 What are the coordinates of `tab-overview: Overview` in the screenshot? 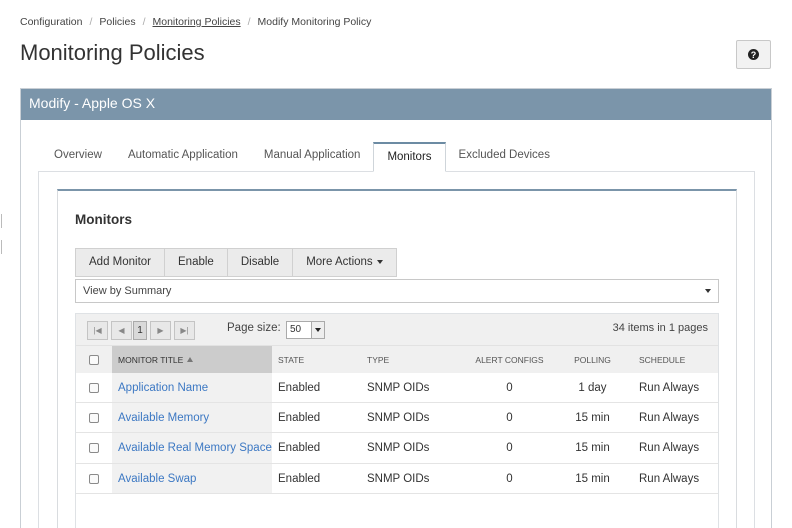 It's located at (78, 157).